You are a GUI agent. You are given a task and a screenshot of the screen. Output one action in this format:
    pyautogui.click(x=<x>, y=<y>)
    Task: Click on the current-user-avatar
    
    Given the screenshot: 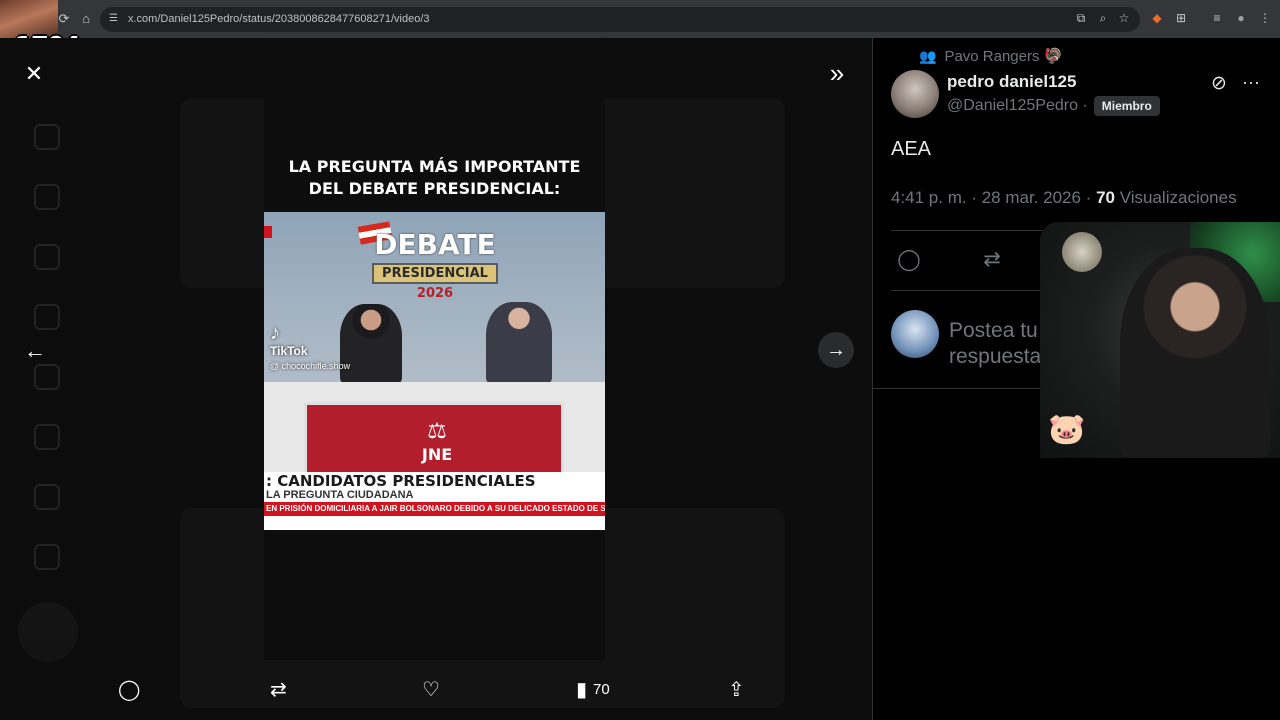 What is the action you would take?
    pyautogui.click(x=915, y=334)
    